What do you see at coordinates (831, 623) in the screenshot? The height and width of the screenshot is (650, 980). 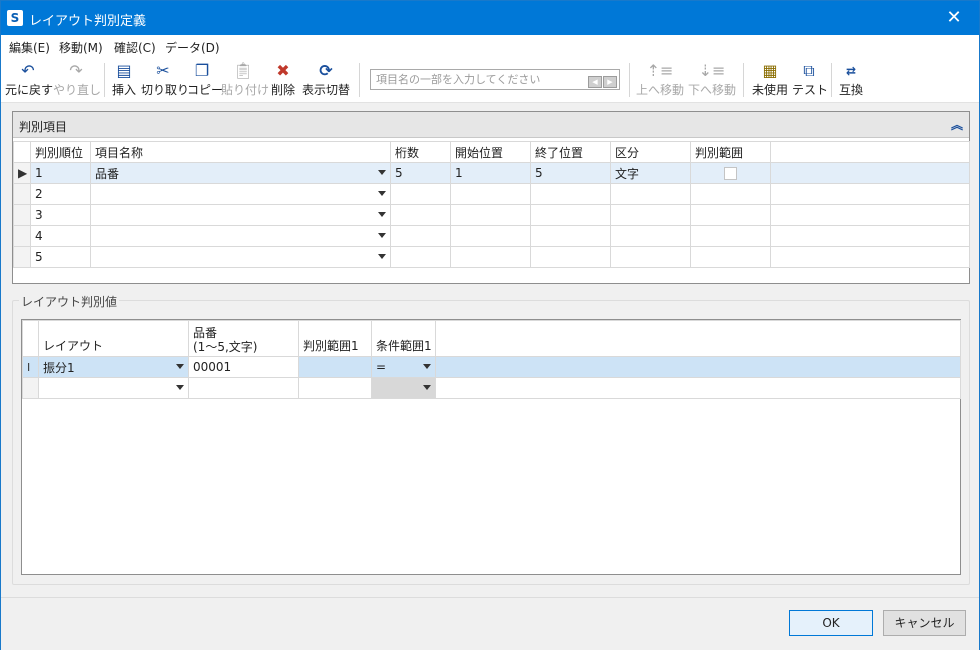 I see `ok-button: OK` at bounding box center [831, 623].